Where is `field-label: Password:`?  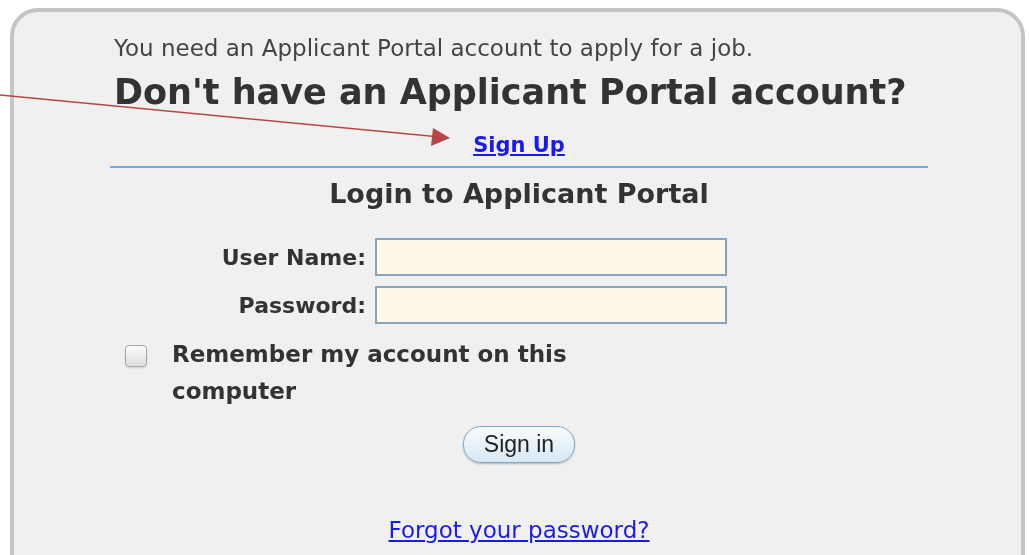
field-label: Password: is located at coordinates (302, 305).